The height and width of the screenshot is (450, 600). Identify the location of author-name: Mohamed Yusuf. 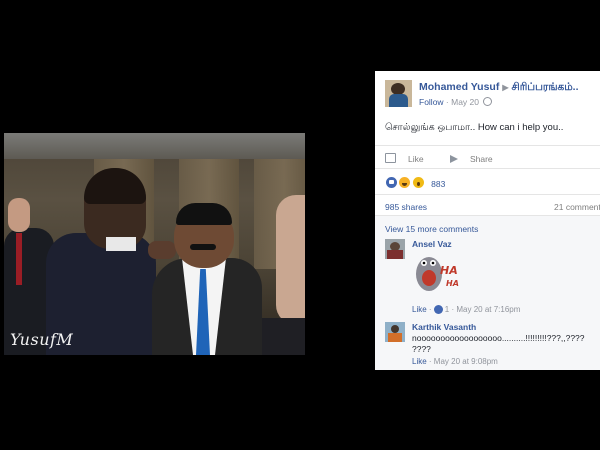
(459, 87).